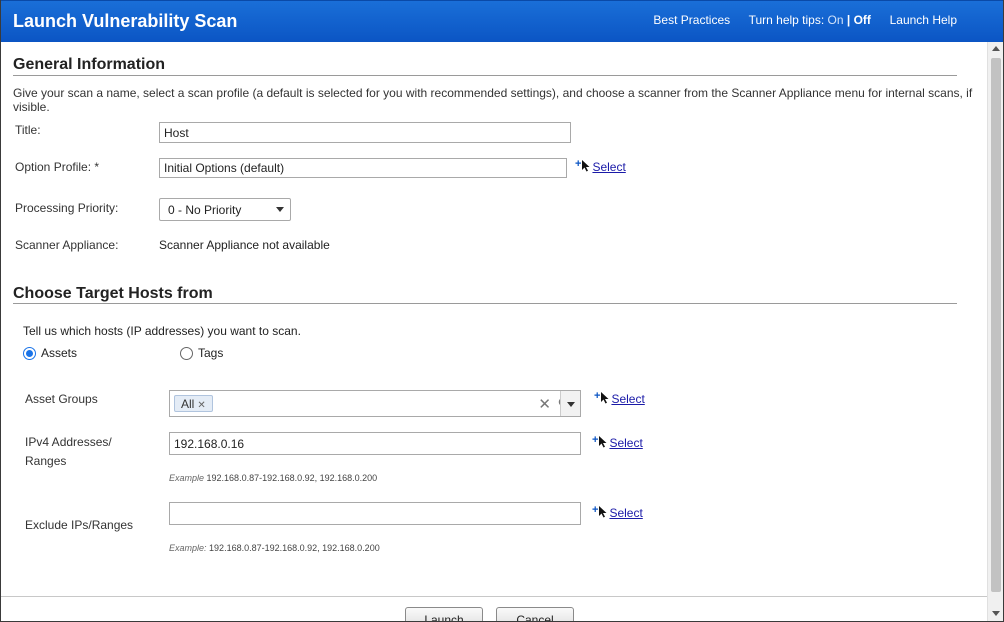 This screenshot has height=622, width=1004. I want to click on title-label: Title:, so click(28, 130).